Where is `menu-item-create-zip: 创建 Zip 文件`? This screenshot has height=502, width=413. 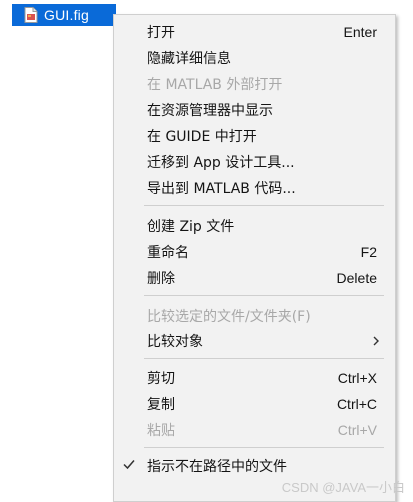
menu-item-create-zip: 创建 Zip 文件 is located at coordinates (254, 226).